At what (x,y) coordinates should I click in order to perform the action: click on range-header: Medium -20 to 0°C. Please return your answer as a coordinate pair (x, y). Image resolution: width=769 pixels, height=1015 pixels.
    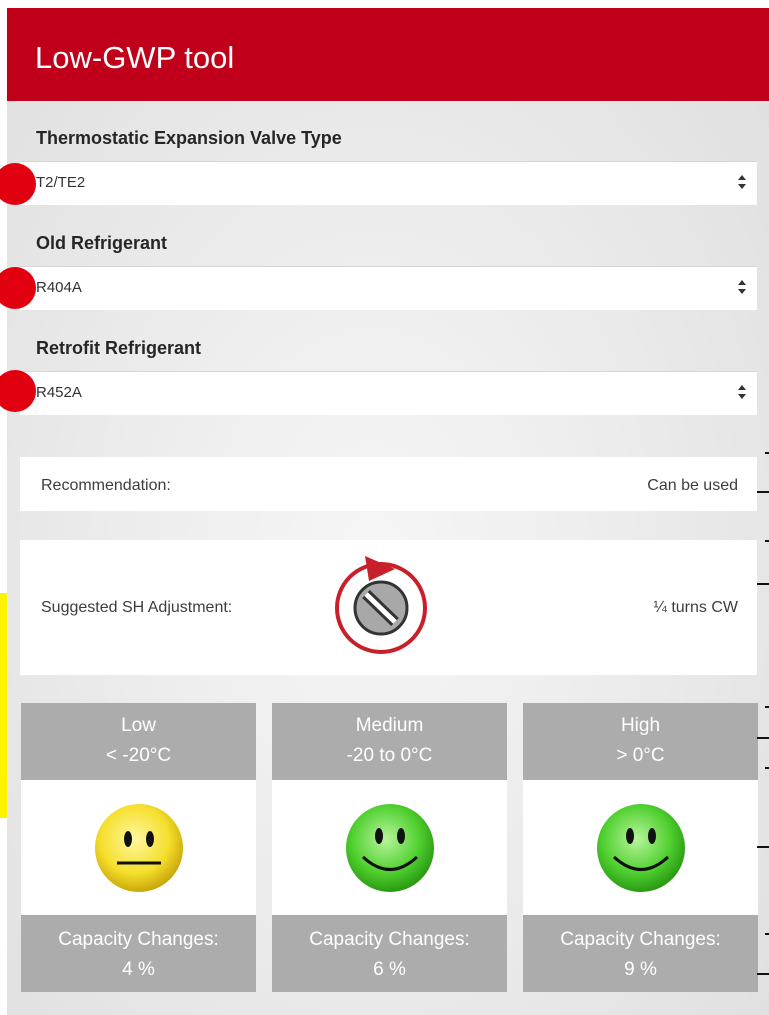
    Looking at the image, I should click on (389, 741).